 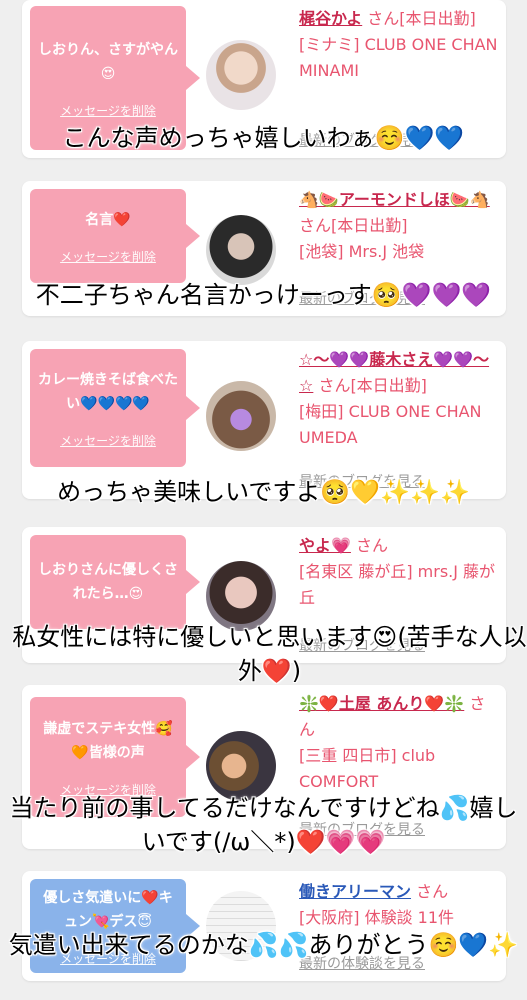 I want to click on caption-overlay: 気遣い出来てるのかな💦💦ありがとう☺️💙✨, so click(x=263, y=945).